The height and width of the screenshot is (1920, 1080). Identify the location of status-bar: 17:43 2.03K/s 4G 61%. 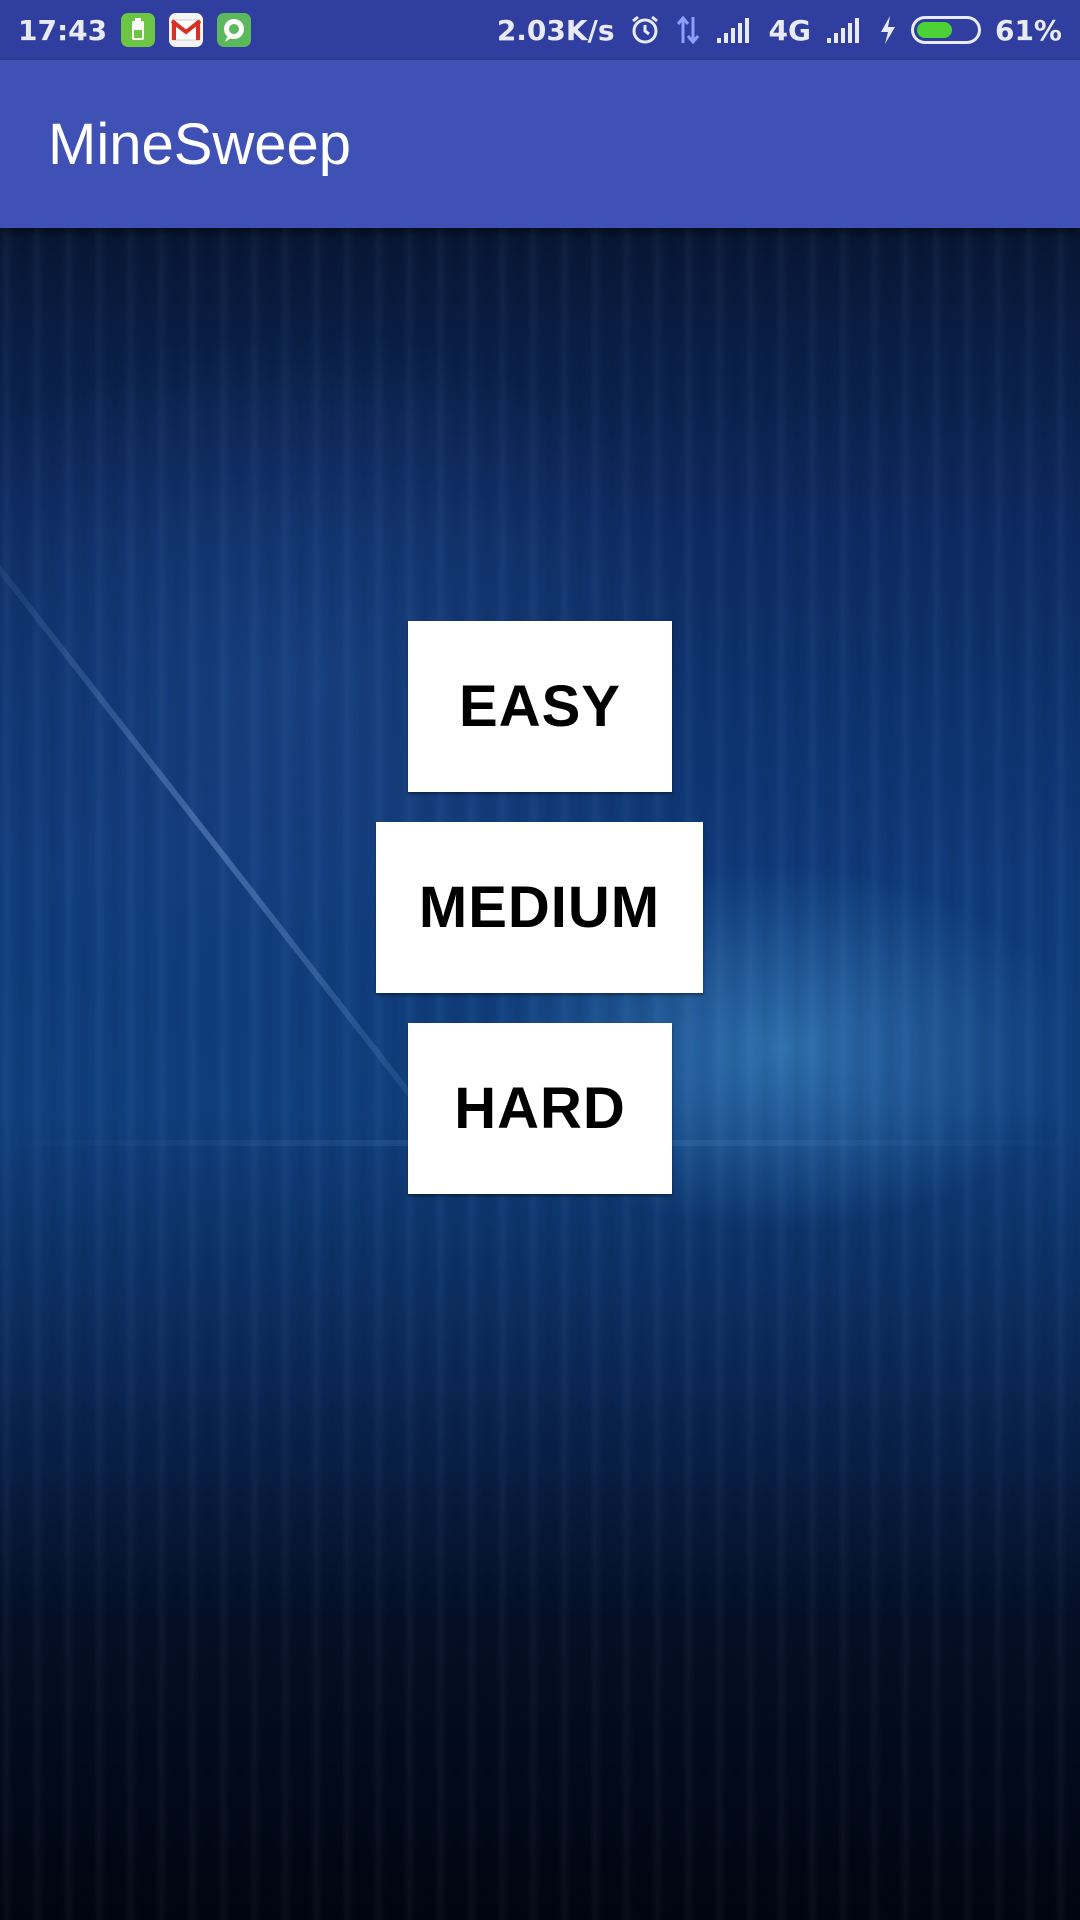
(540, 30).